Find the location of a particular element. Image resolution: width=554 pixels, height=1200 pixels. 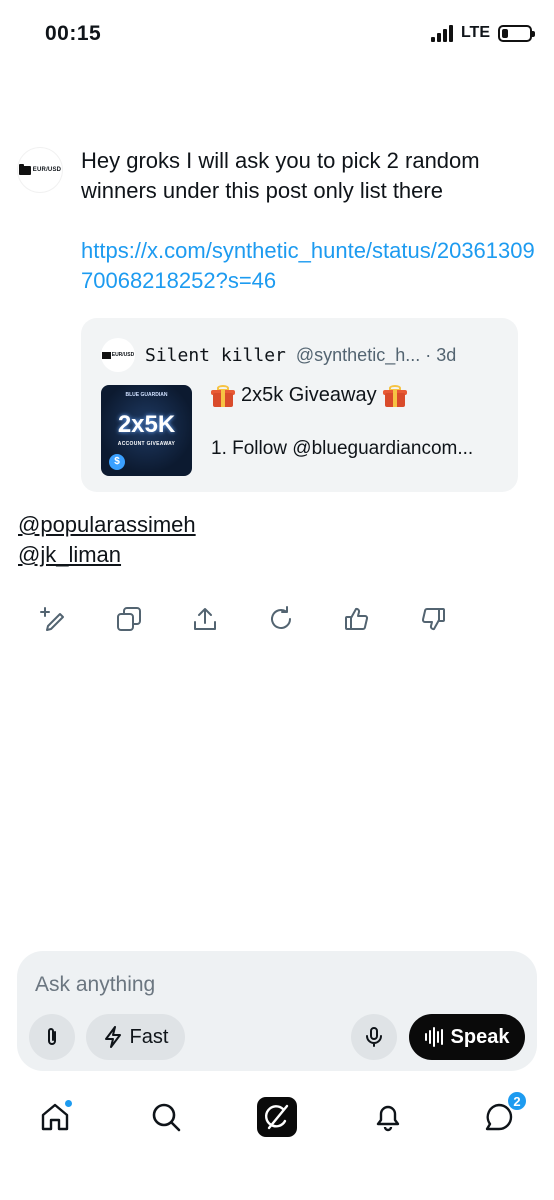

quote-author-handle: @synthetic_h... · 3d is located at coordinates (376, 354).